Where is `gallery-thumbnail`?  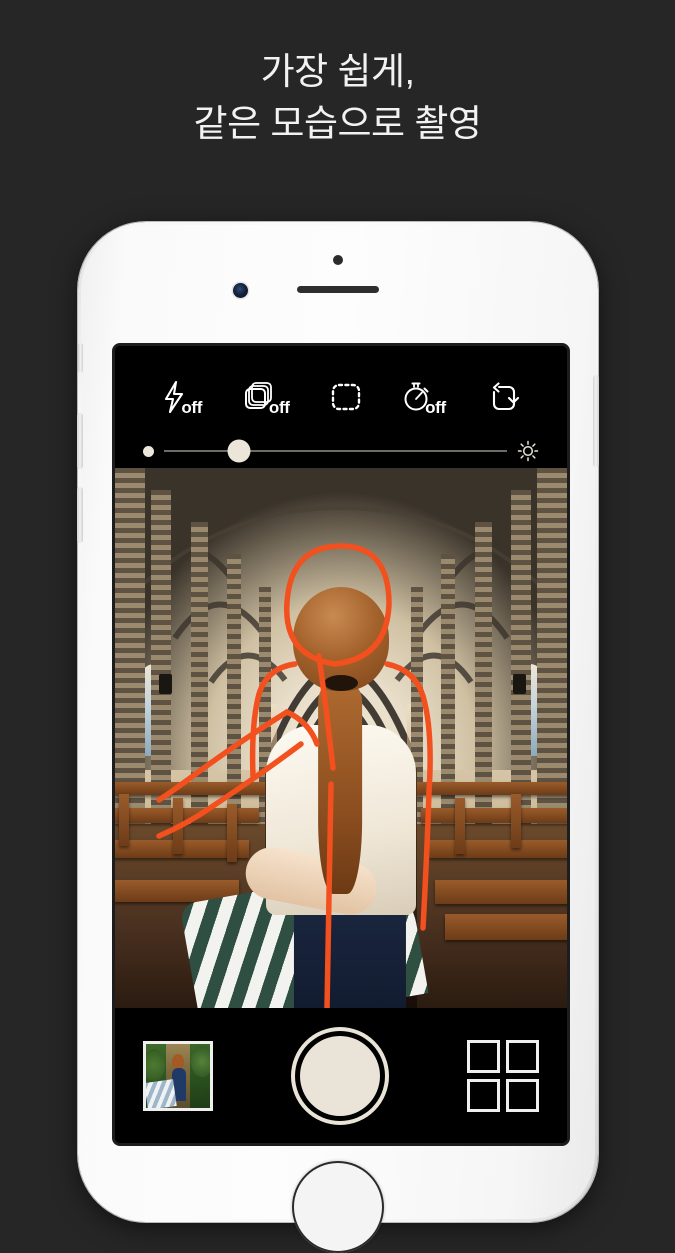 gallery-thumbnail is located at coordinates (178, 1075).